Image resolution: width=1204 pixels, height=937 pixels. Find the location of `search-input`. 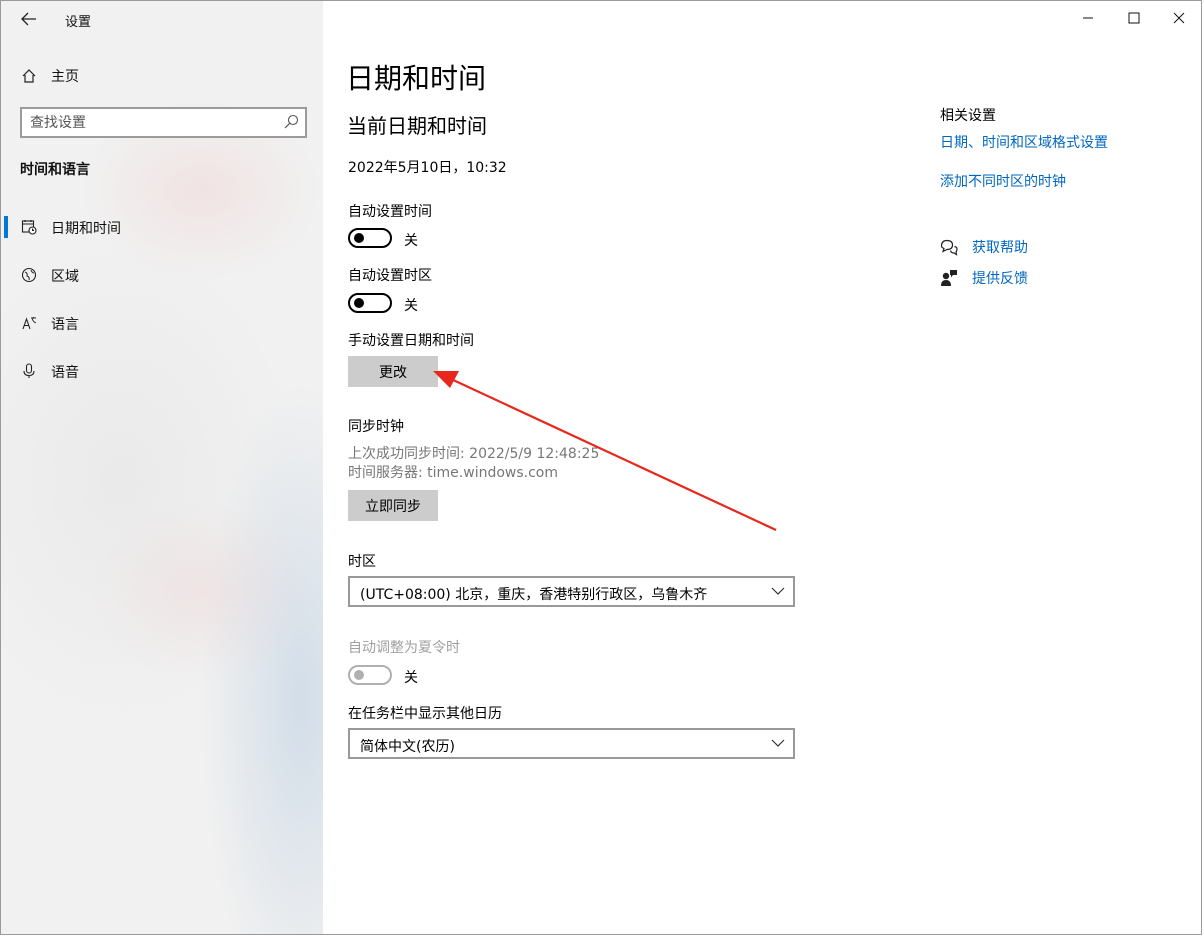

search-input is located at coordinates (150, 122).